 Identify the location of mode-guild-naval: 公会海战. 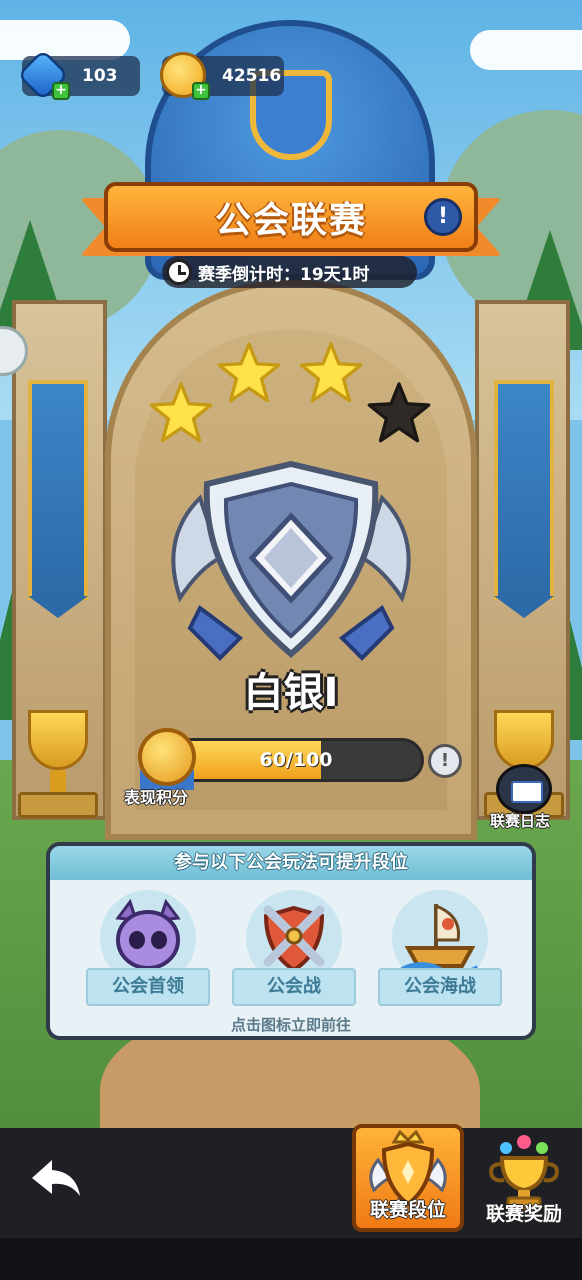
(439, 950).